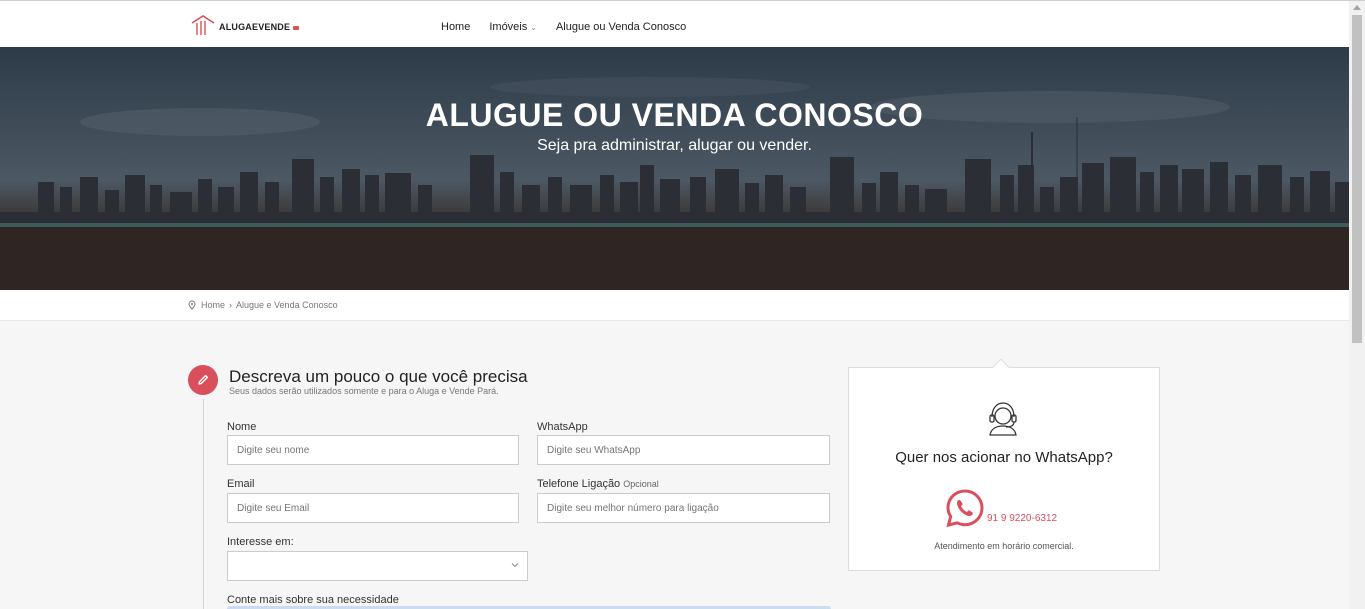 The image size is (1365, 609). I want to click on hero-title: ALUGUE OU VENDA CONOSCO, so click(674, 115).